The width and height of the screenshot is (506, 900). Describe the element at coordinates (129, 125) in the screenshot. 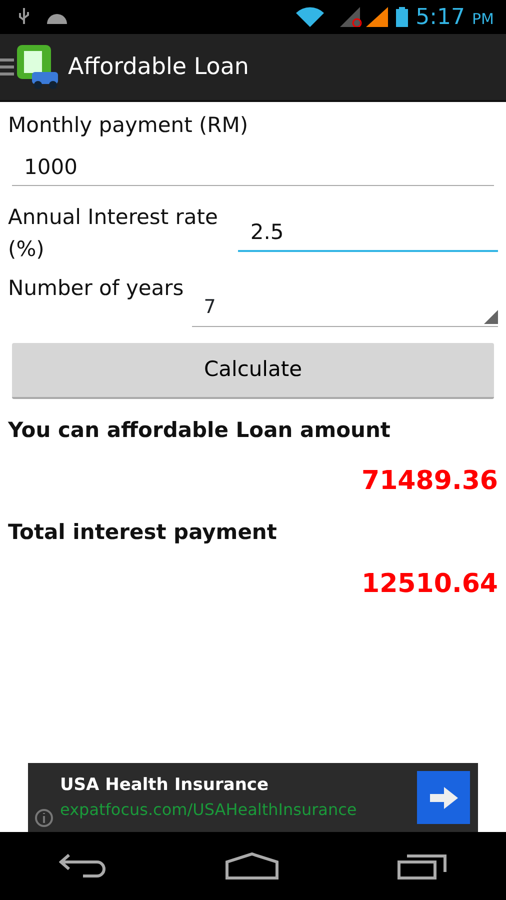

I see `field-label: Monthly payment (RM)` at that location.